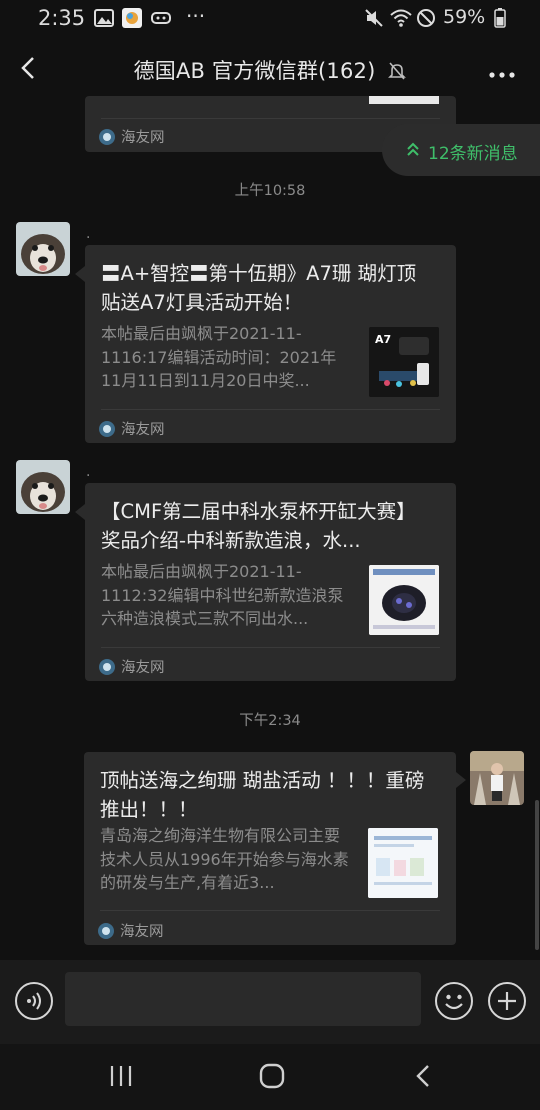 This screenshot has height=1110, width=540. Describe the element at coordinates (426, 20) in the screenshot. I see `do-not-disturb-icon` at that location.